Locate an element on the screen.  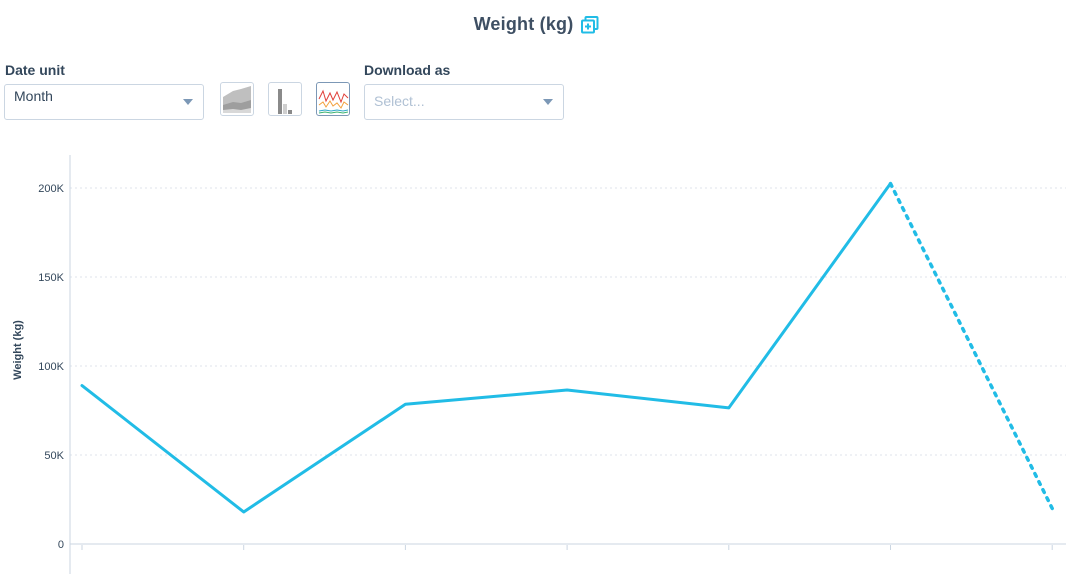
y-tick-label: 200K is located at coordinates (51, 189).